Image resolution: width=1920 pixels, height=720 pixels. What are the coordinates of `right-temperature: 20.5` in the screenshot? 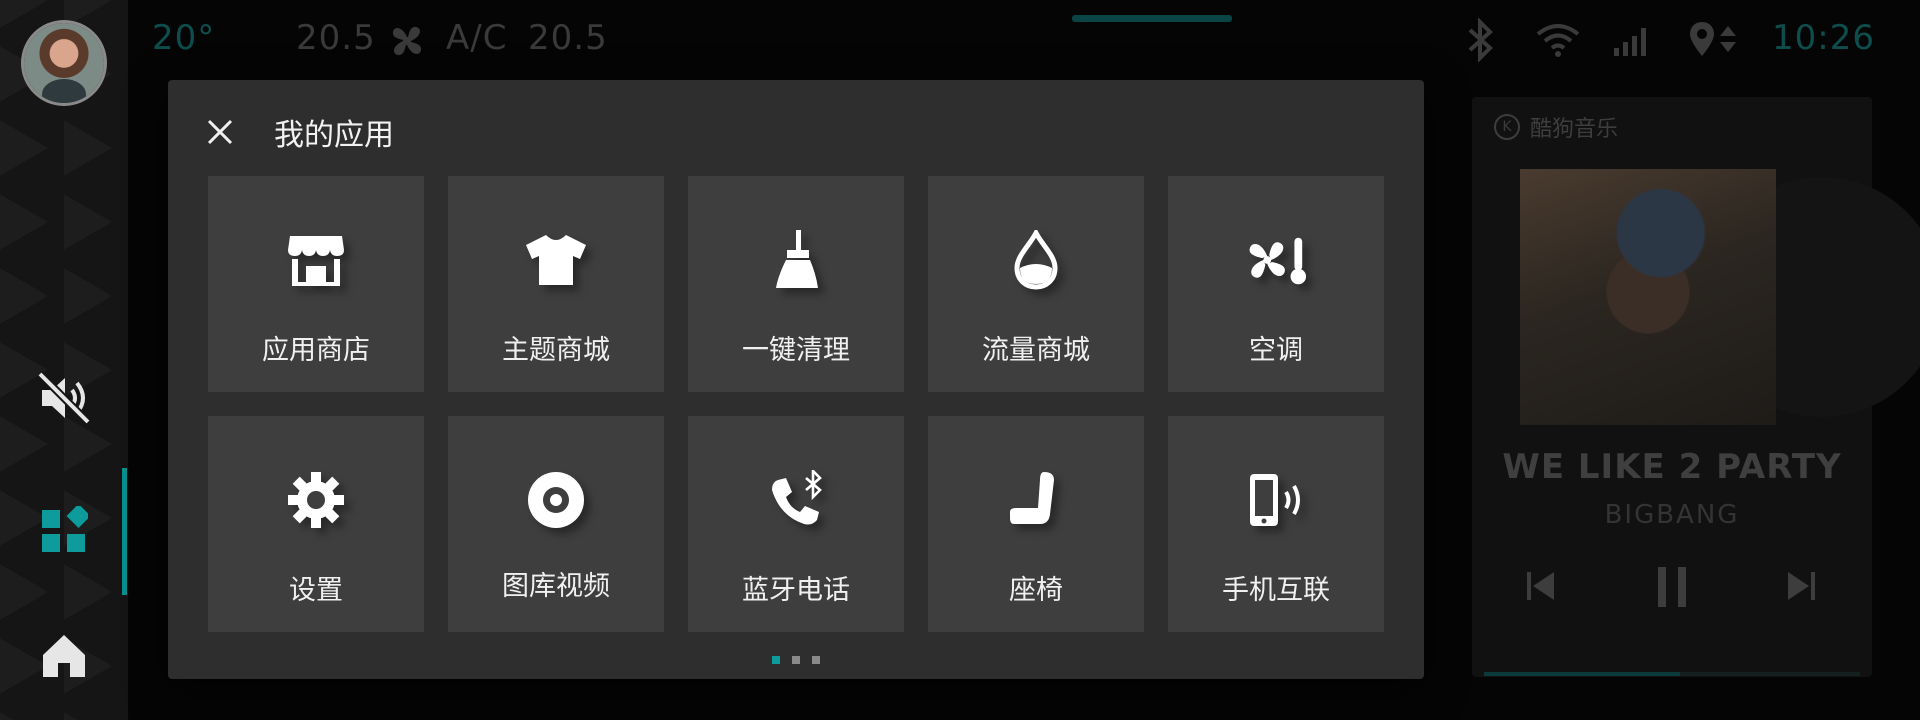 It's located at (568, 38).